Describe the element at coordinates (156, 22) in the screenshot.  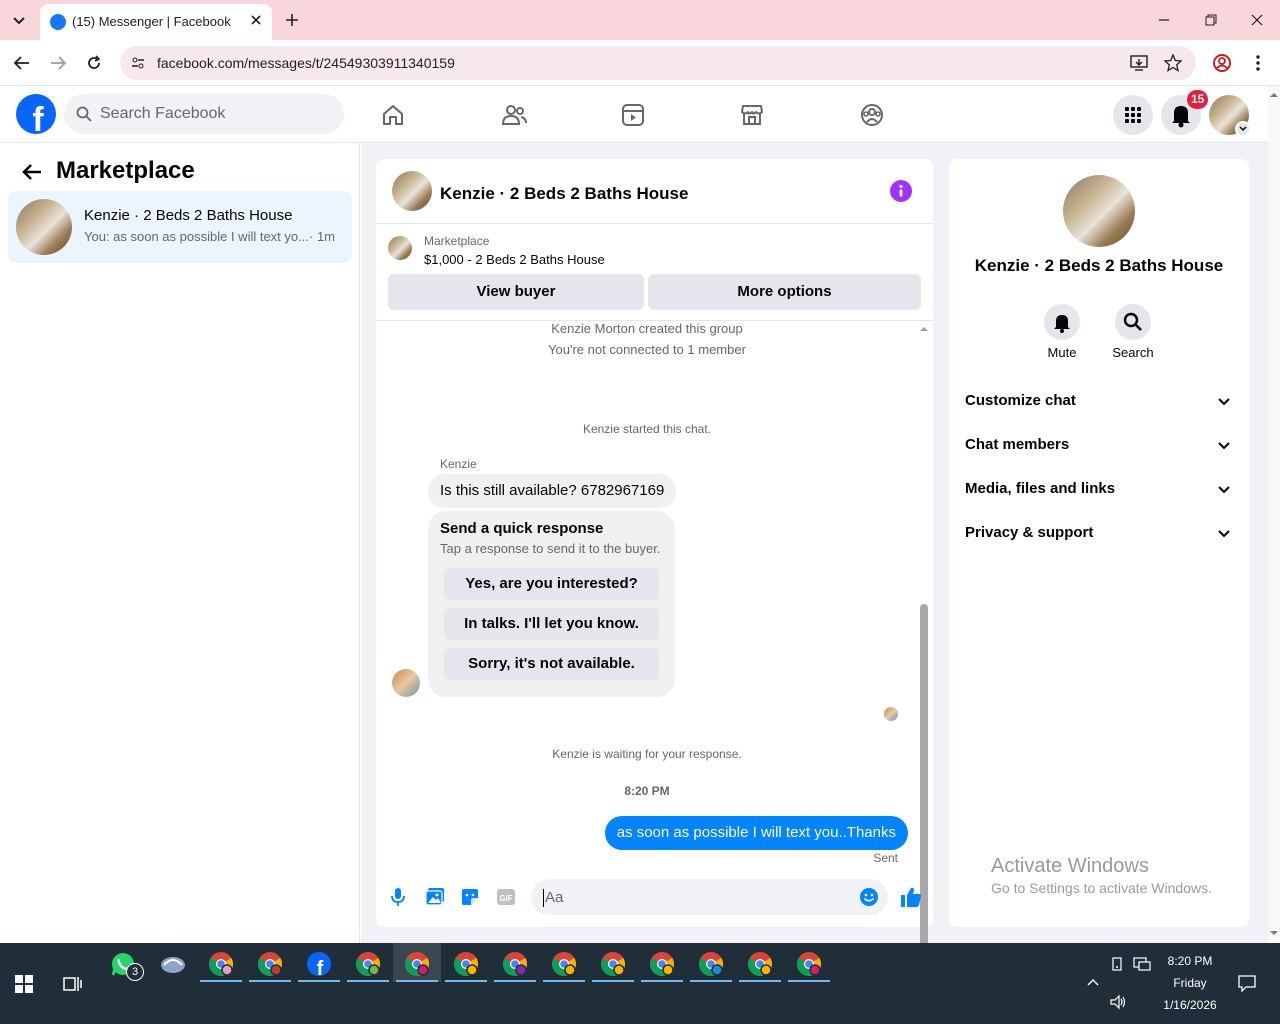
I see `browser-tab: (15) Messenger | Facebook` at that location.